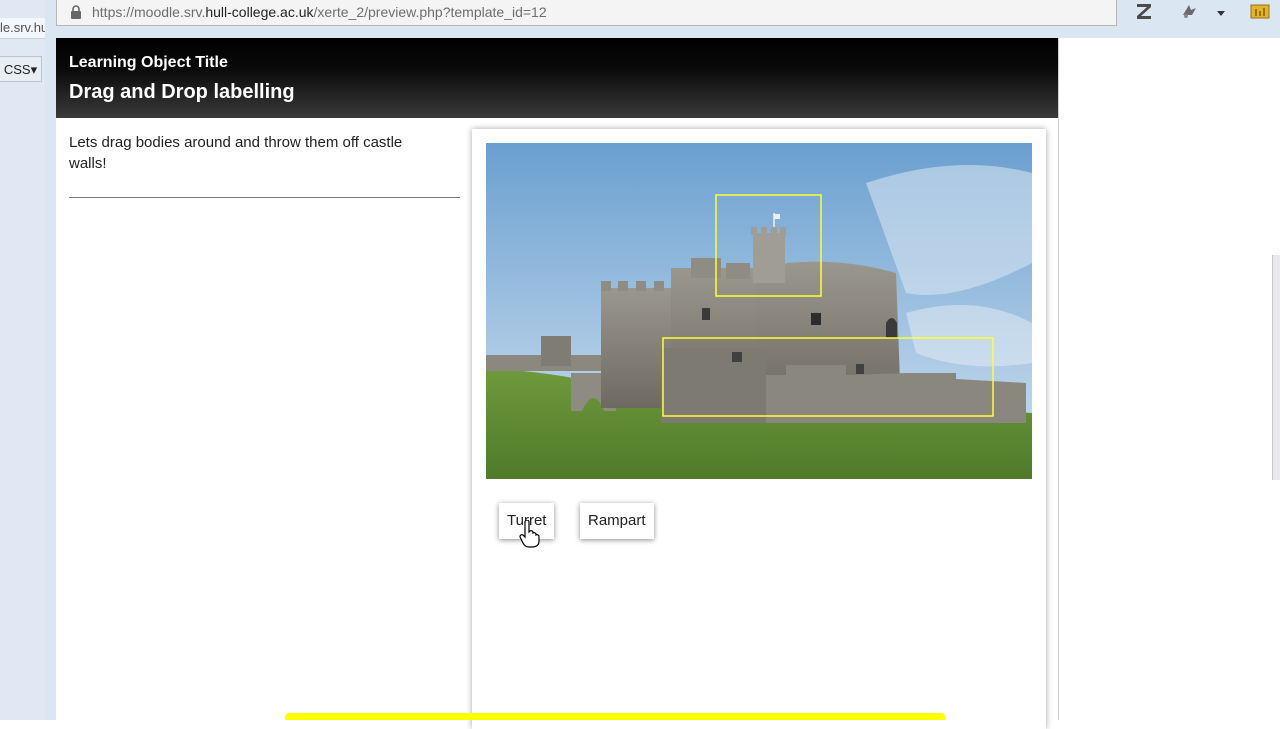 This screenshot has height=729, width=1280. Describe the element at coordinates (1189, 13) in the screenshot. I see `extension-icon` at that location.